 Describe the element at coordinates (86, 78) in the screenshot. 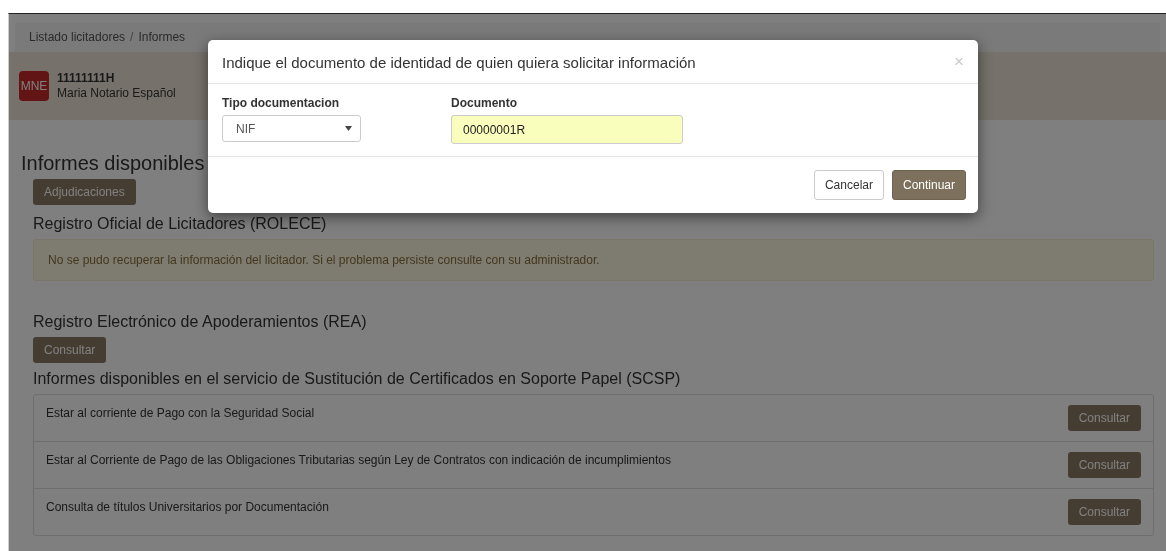

I see `user-id: 11111111H` at that location.